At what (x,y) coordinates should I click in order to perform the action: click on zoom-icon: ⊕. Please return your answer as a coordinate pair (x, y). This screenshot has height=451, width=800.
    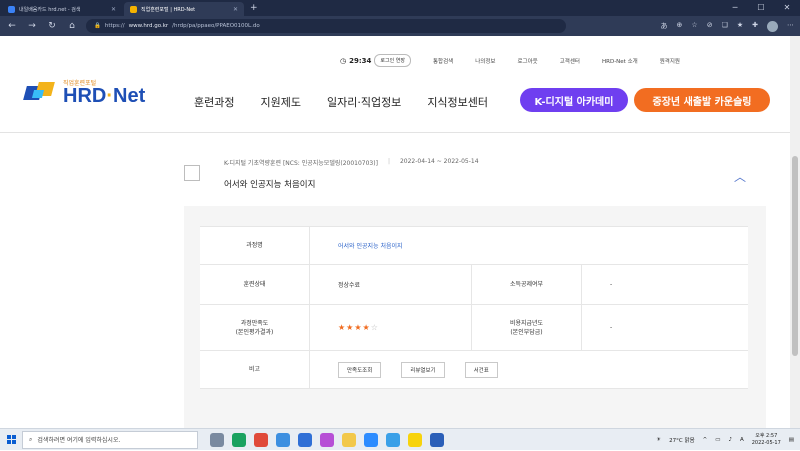
    Looking at the image, I should click on (680, 26).